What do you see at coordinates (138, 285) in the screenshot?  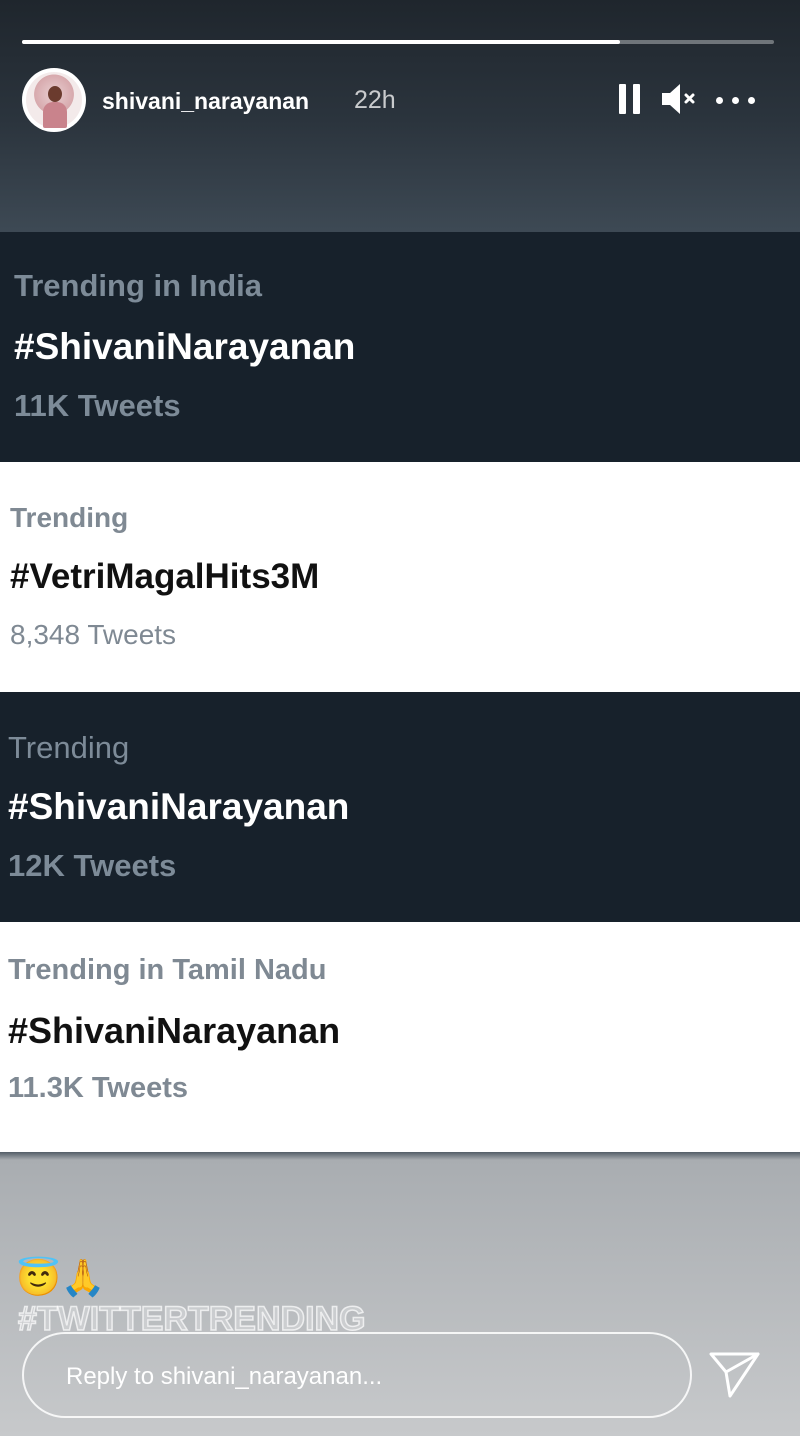 I see `trend-category: Trending in India` at bounding box center [138, 285].